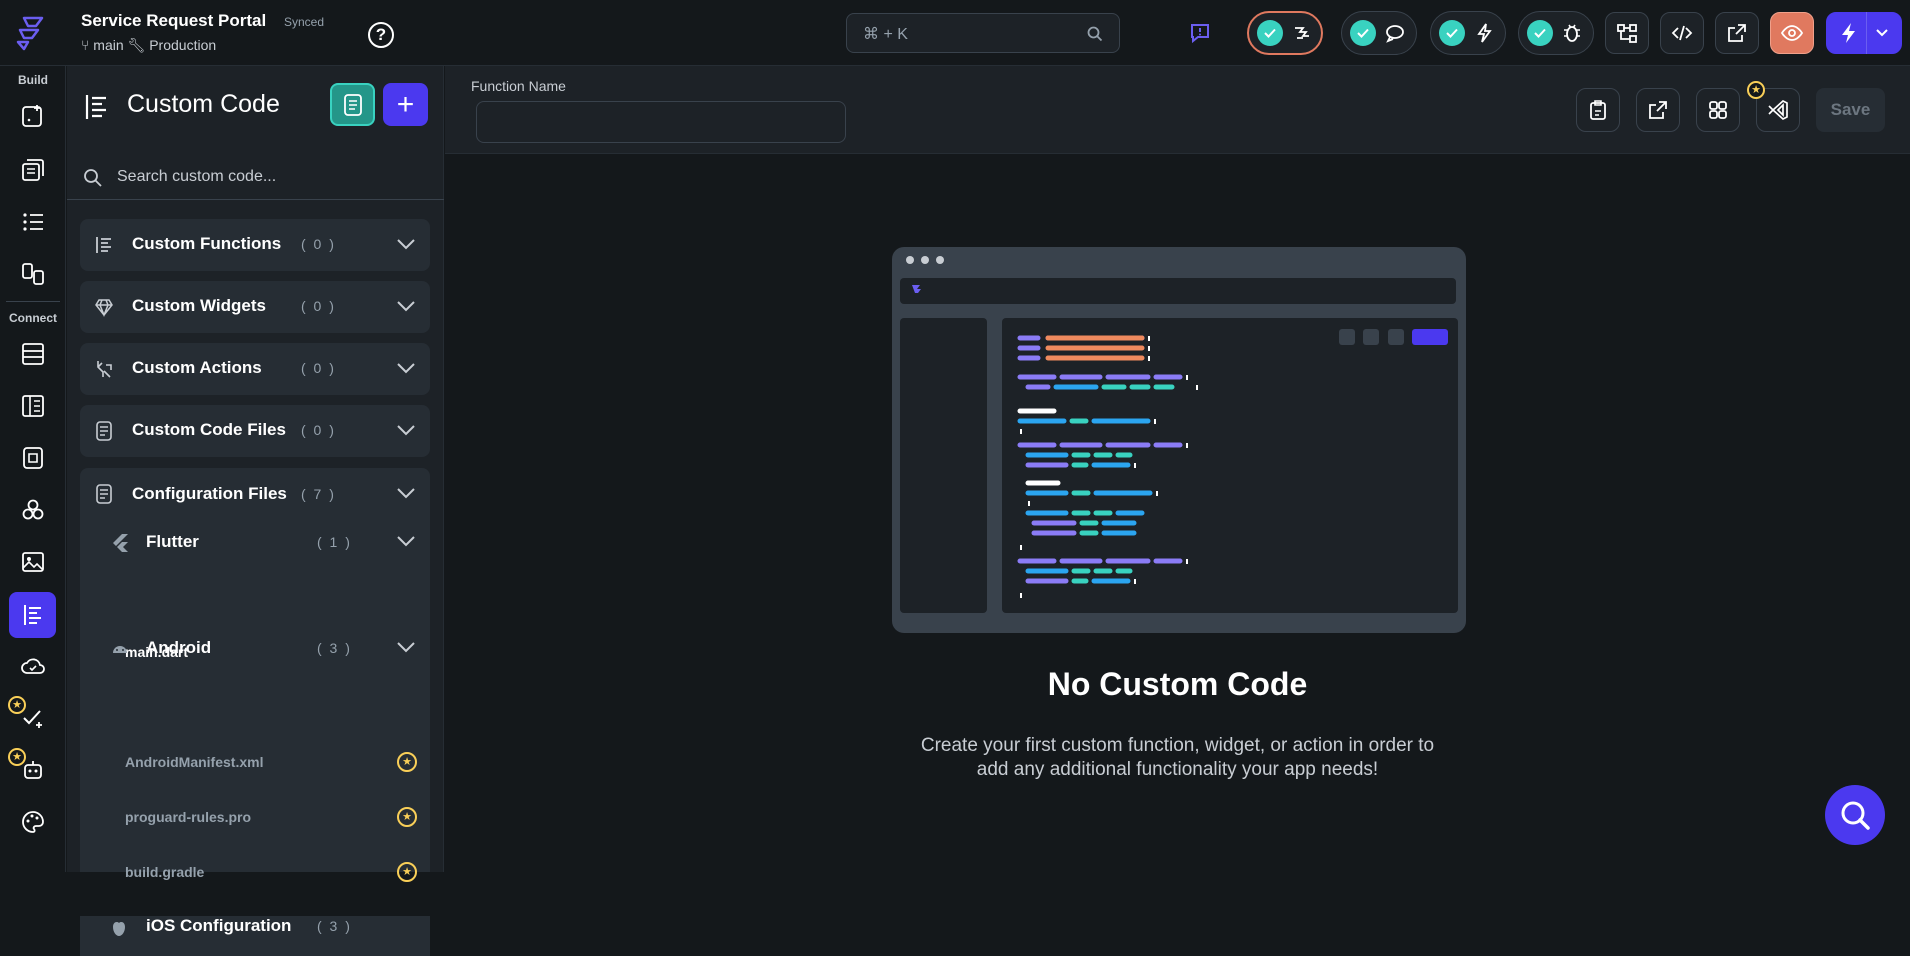 The height and width of the screenshot is (956, 1910). What do you see at coordinates (255, 542) in the screenshot?
I see `flutter-group: Flutter ( 1 )` at bounding box center [255, 542].